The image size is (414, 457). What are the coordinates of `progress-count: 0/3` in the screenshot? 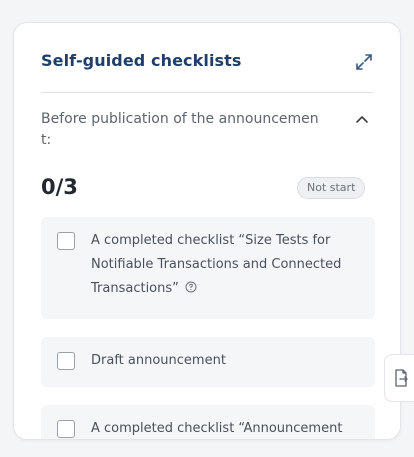 It's located at (59, 187).